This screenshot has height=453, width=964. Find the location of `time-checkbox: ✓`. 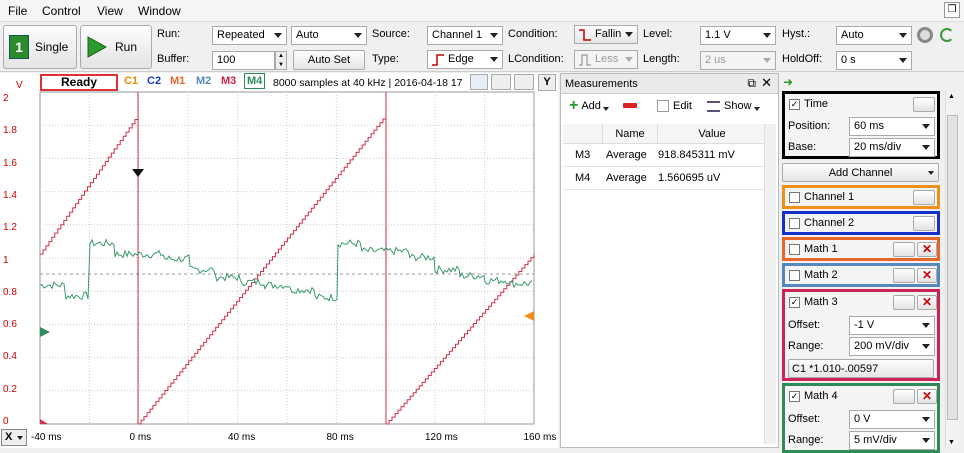

time-checkbox: ✓ is located at coordinates (794, 104).